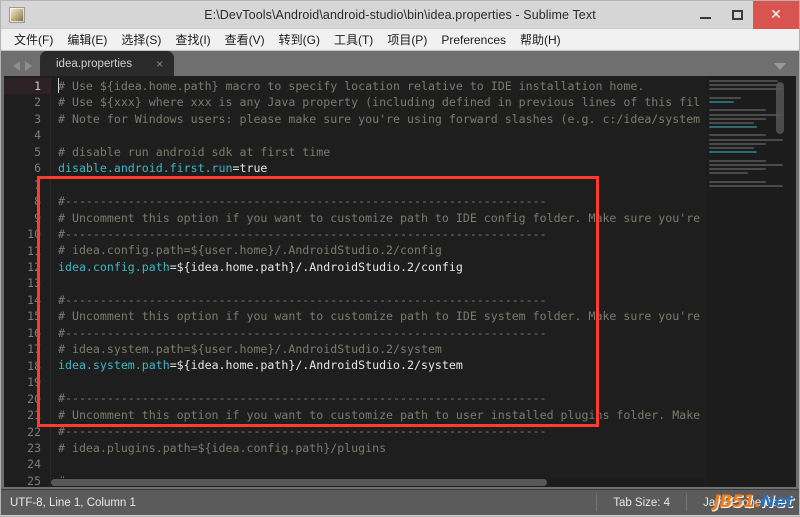  Describe the element at coordinates (353, 39) in the screenshot. I see `menu-item-tools: 工具(T)` at that location.